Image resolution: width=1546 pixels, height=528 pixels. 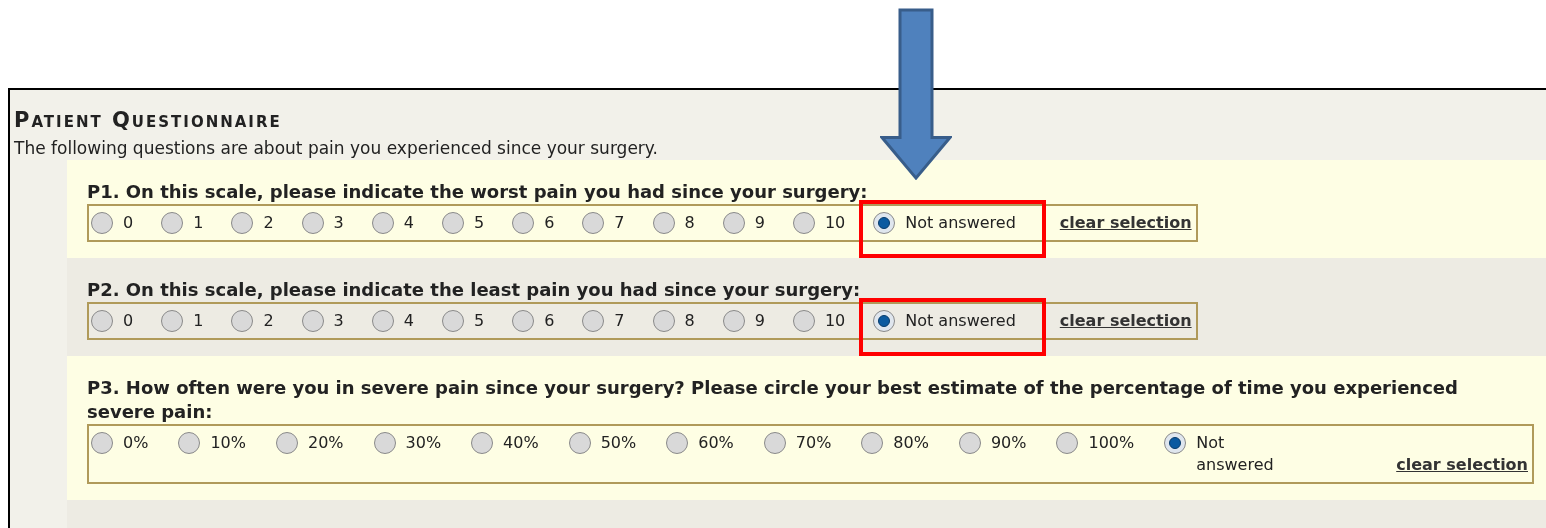 What do you see at coordinates (716, 443) in the screenshot?
I see `option-label: 60%` at bounding box center [716, 443].